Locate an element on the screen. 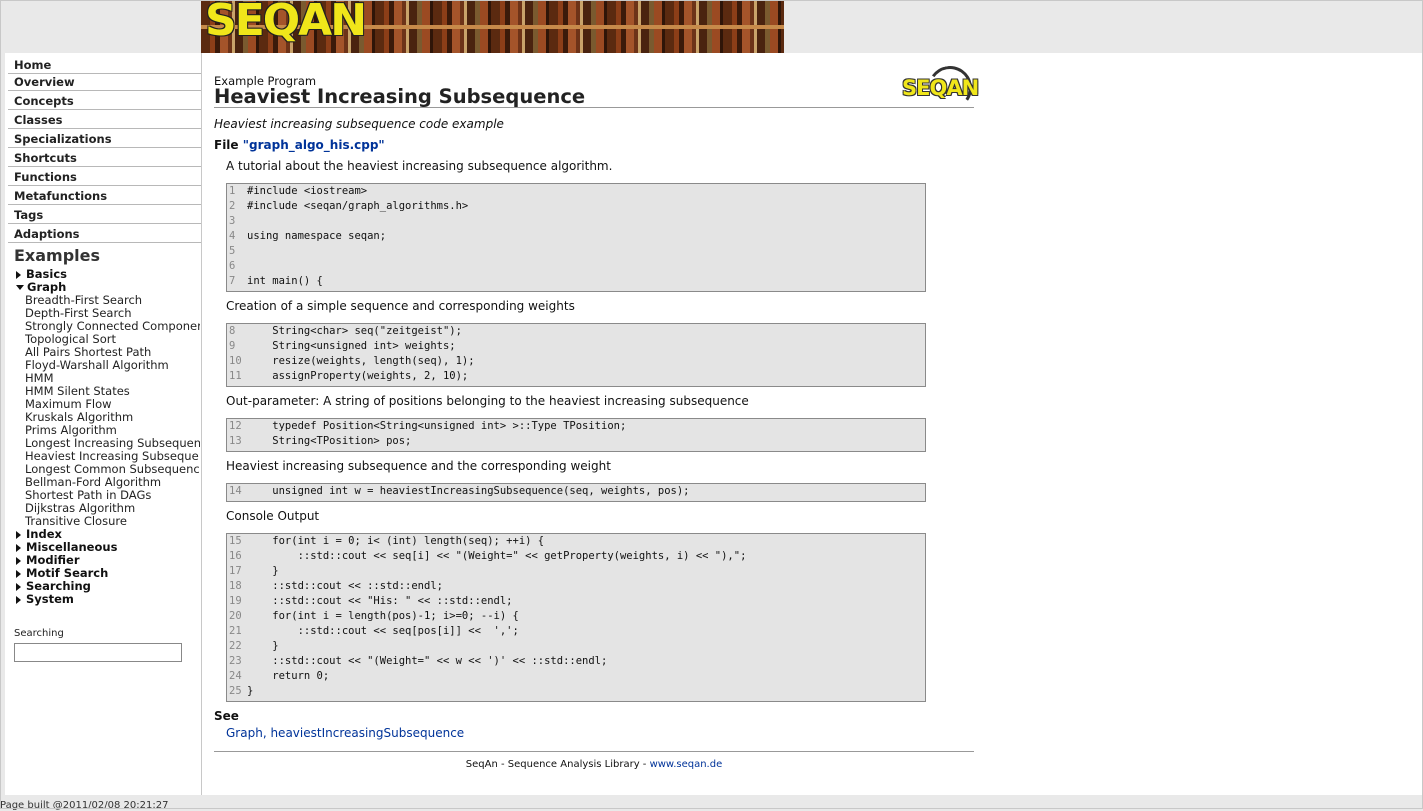  nav-item-overview: Overview is located at coordinates (104, 82).